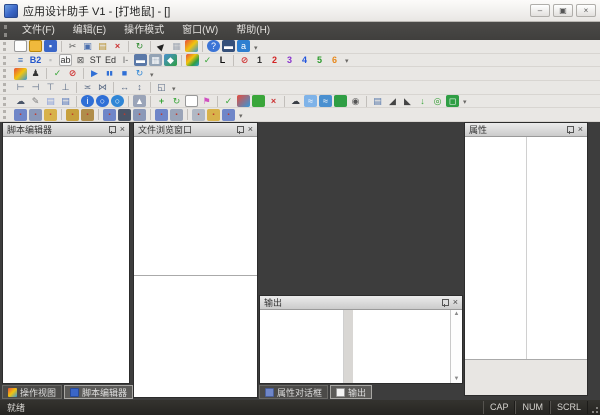 The width and height of the screenshot is (600, 415). What do you see at coordinates (102, 87) in the screenshot?
I see `center-vertical-icon: ⋈` at bounding box center [102, 87].